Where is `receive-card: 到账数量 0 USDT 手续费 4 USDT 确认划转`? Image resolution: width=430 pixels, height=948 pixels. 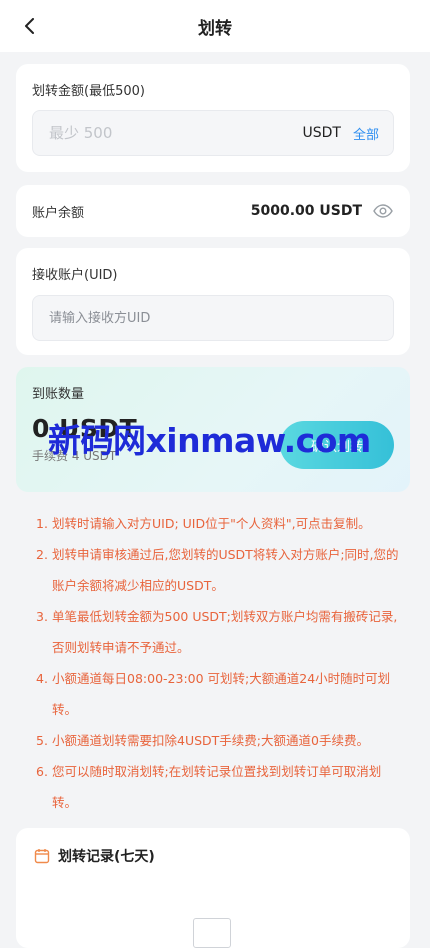 receive-card: 到账数量 0 USDT 手续费 4 USDT 确认划转 is located at coordinates (213, 429).